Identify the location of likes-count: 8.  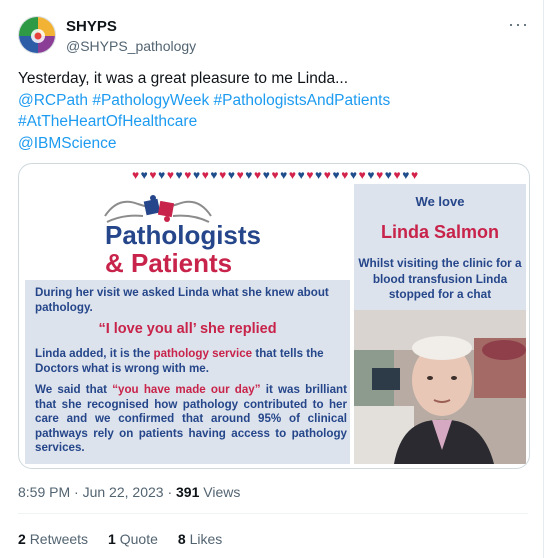
(181, 539).